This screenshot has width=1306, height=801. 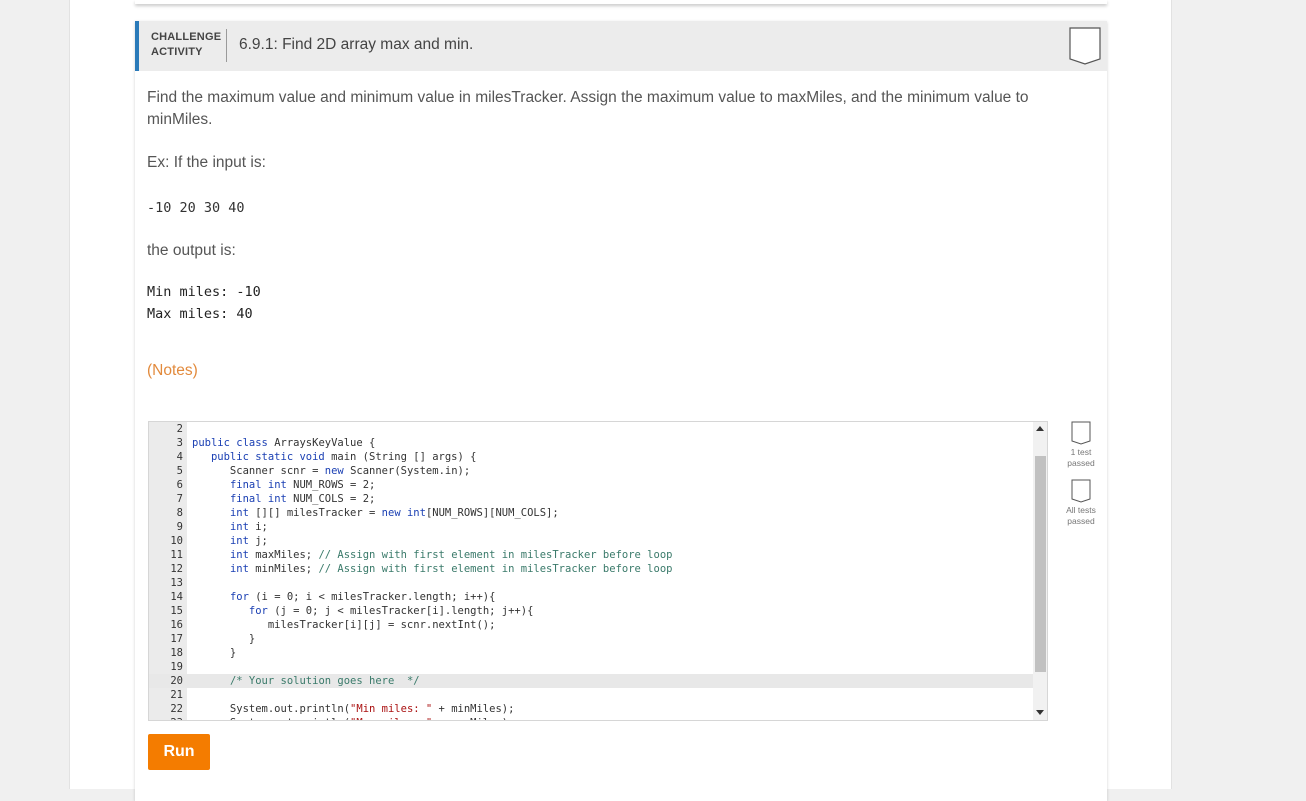 I want to click on line-number: 20, so click(x=176, y=681).